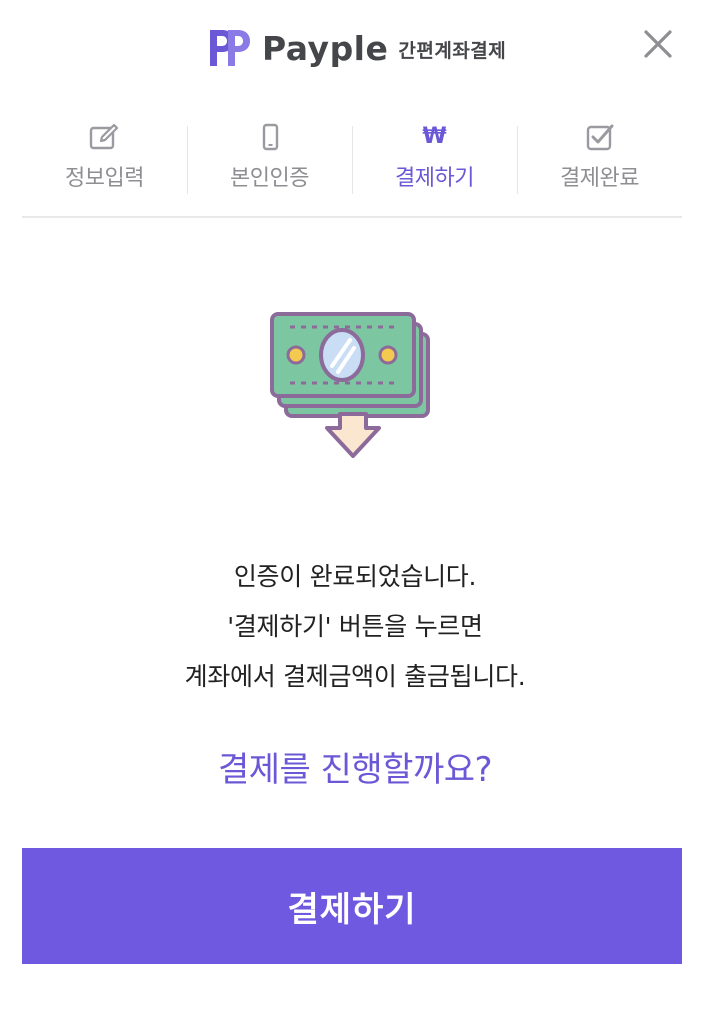  What do you see at coordinates (269, 163) in the screenshot?
I see `step-identity-verification: 본인인증` at bounding box center [269, 163].